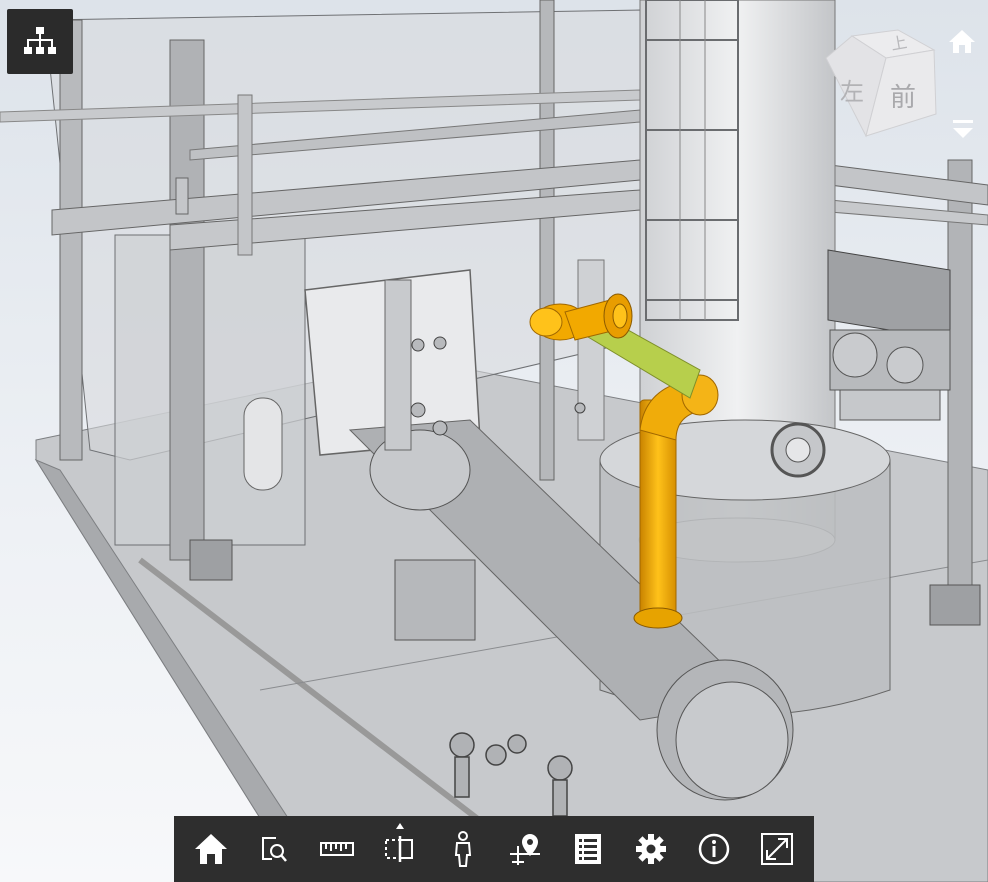 The image size is (988, 882). I want to click on document-list-icon, so click(588, 849).